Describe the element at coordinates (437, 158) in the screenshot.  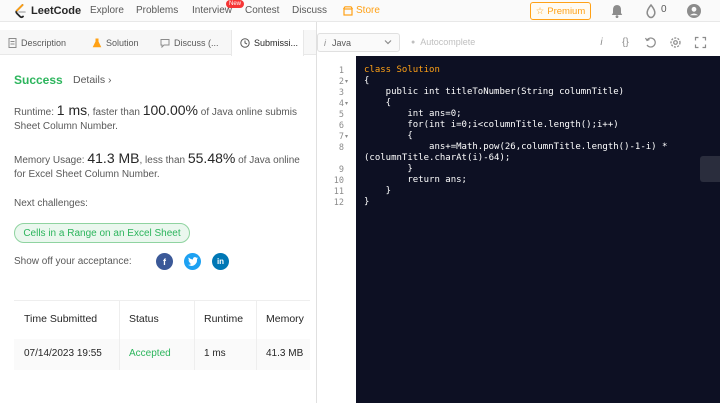
I see `code-line: (columnTitle.charAt(i)-64);` at that location.